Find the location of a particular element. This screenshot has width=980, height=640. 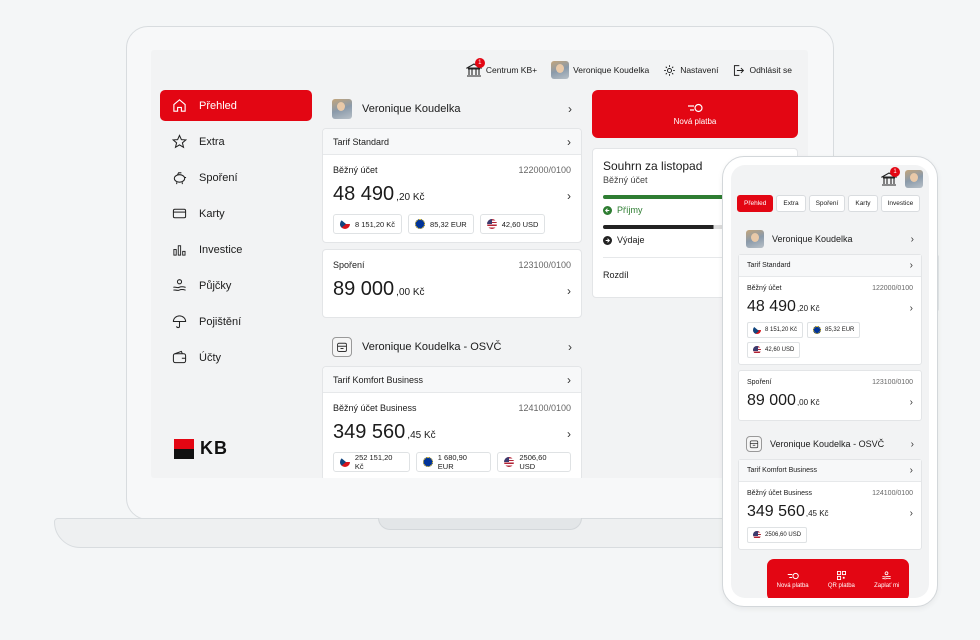

user-menu: Veronique Koudelka is located at coordinates (600, 70).